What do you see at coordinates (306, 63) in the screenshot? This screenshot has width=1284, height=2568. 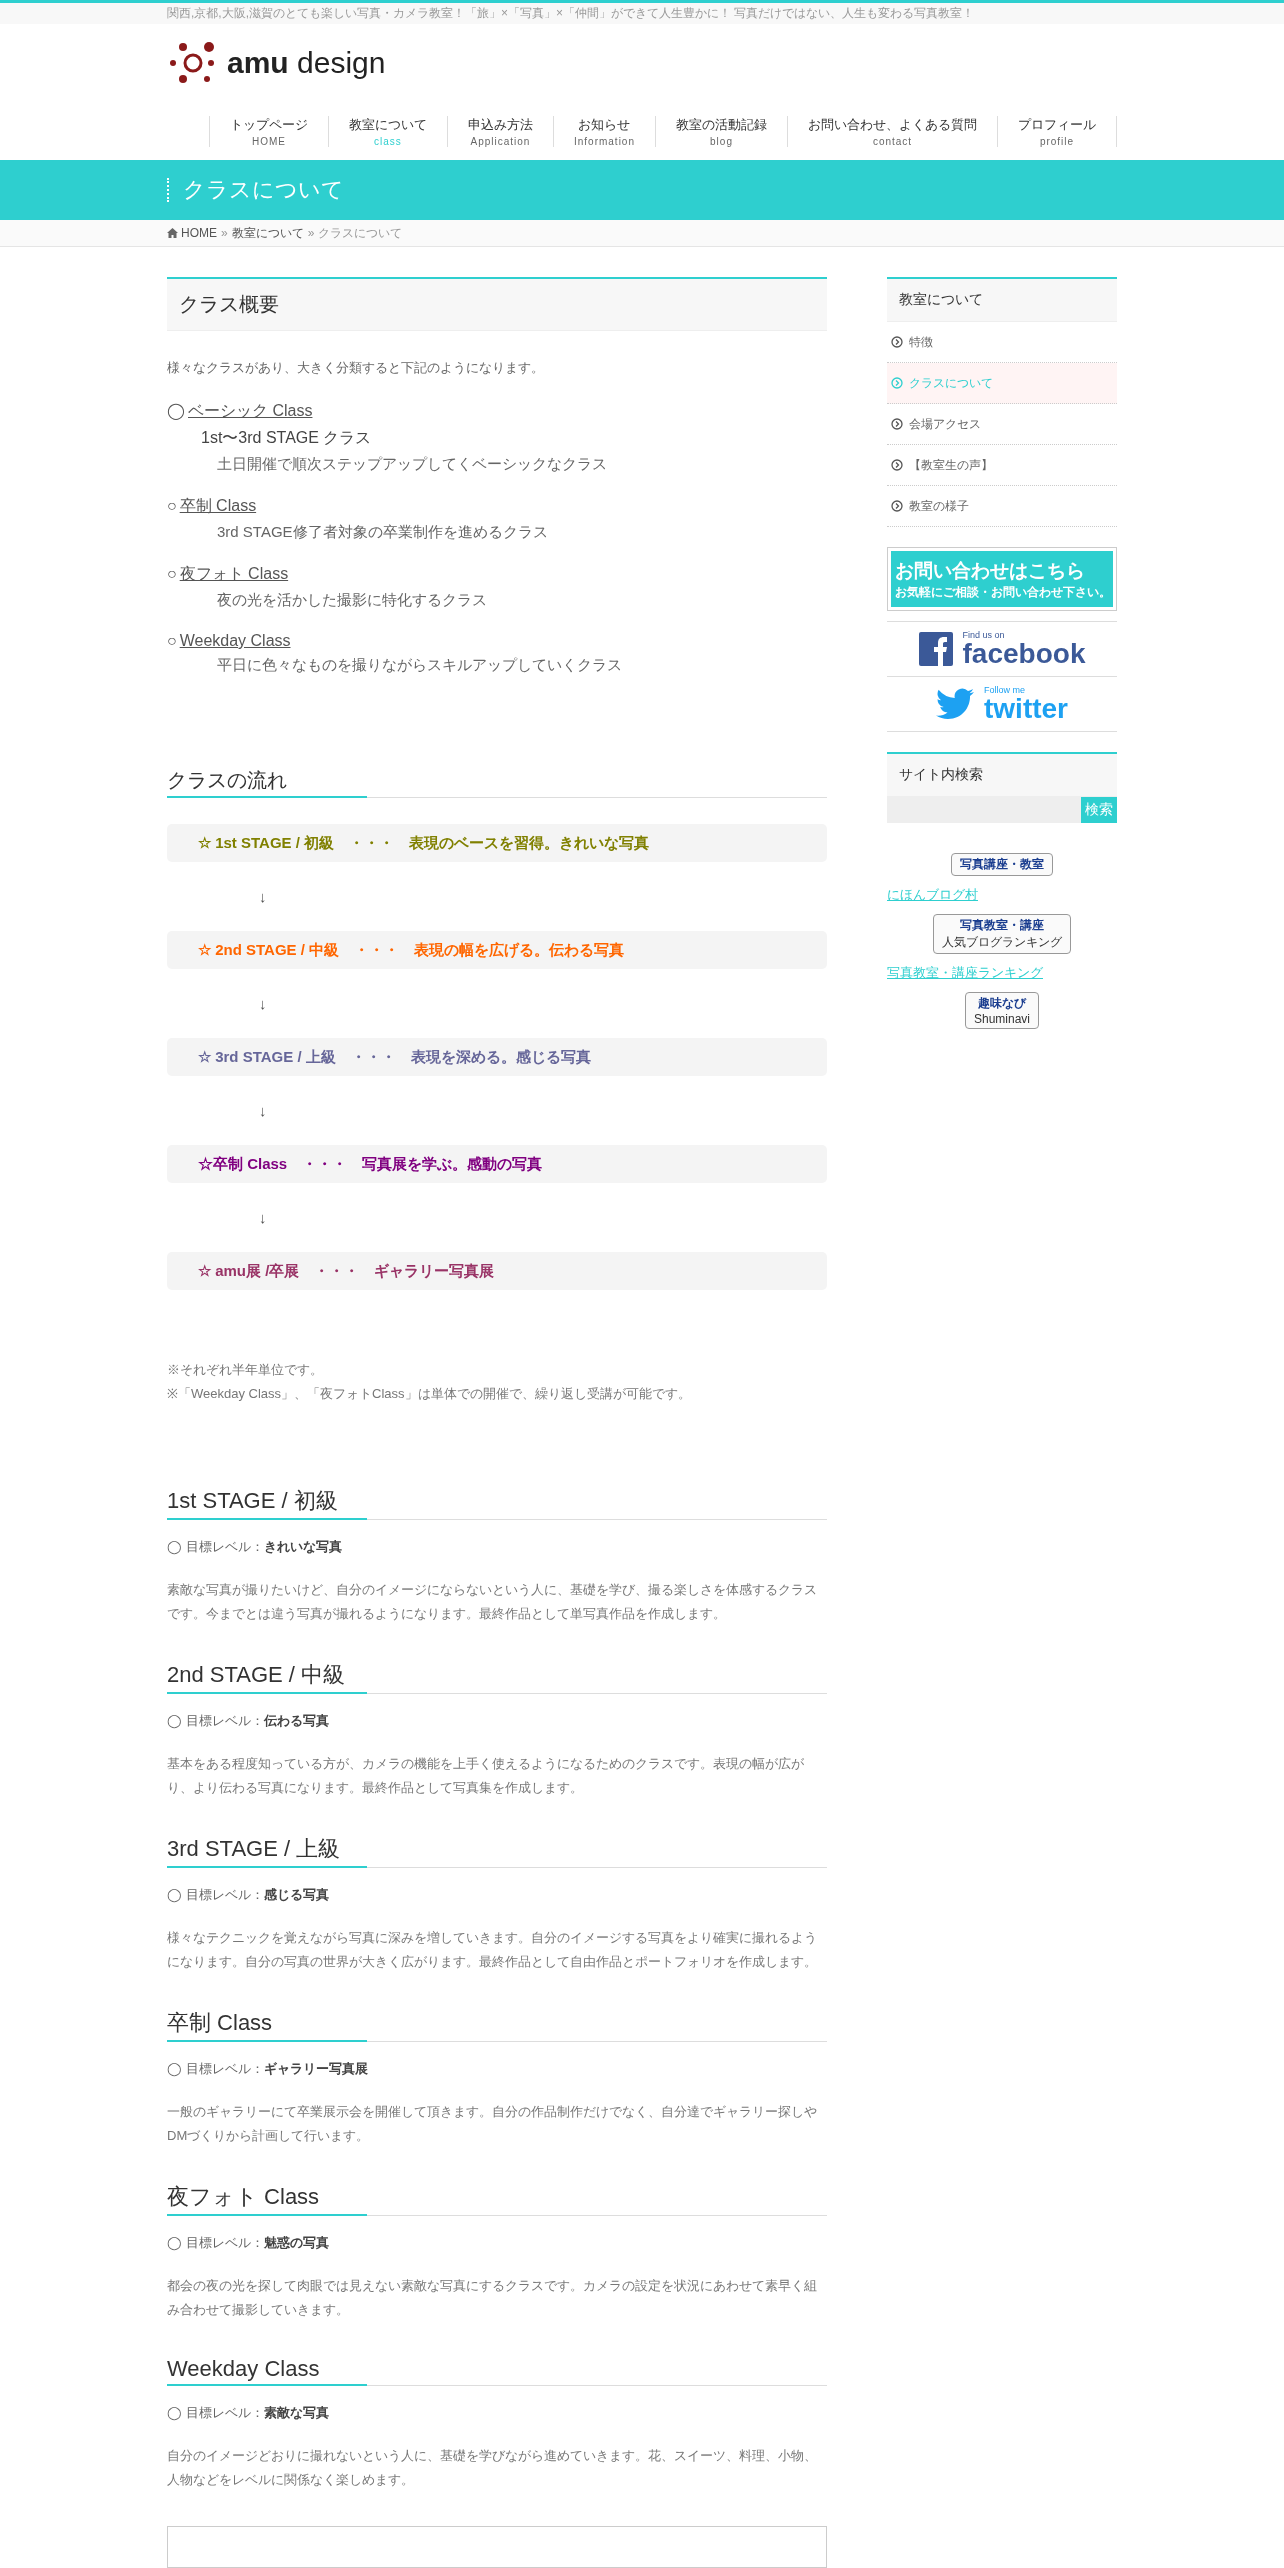 I see `logo-text: amu design` at bounding box center [306, 63].